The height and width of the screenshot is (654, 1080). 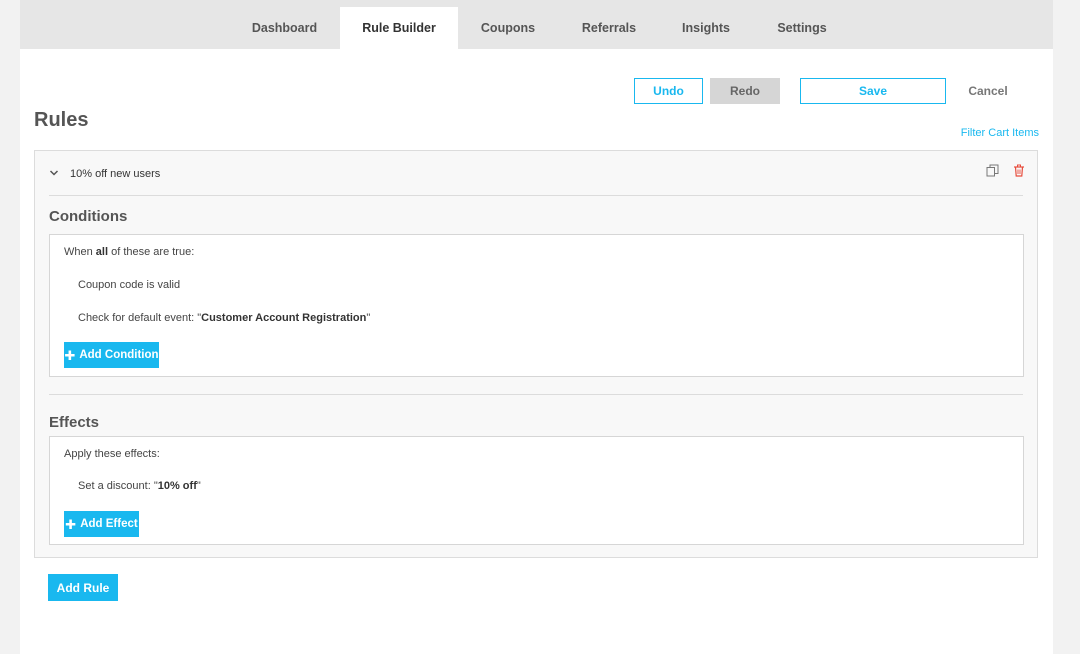 I want to click on page-title: Rules, so click(x=61, y=120).